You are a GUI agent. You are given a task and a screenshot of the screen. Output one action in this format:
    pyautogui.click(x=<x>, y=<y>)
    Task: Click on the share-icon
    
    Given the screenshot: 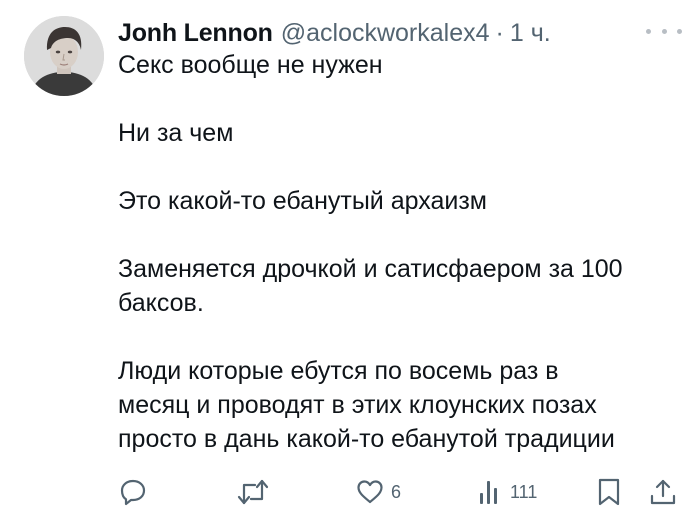 What is the action you would take?
    pyautogui.click(x=663, y=492)
    